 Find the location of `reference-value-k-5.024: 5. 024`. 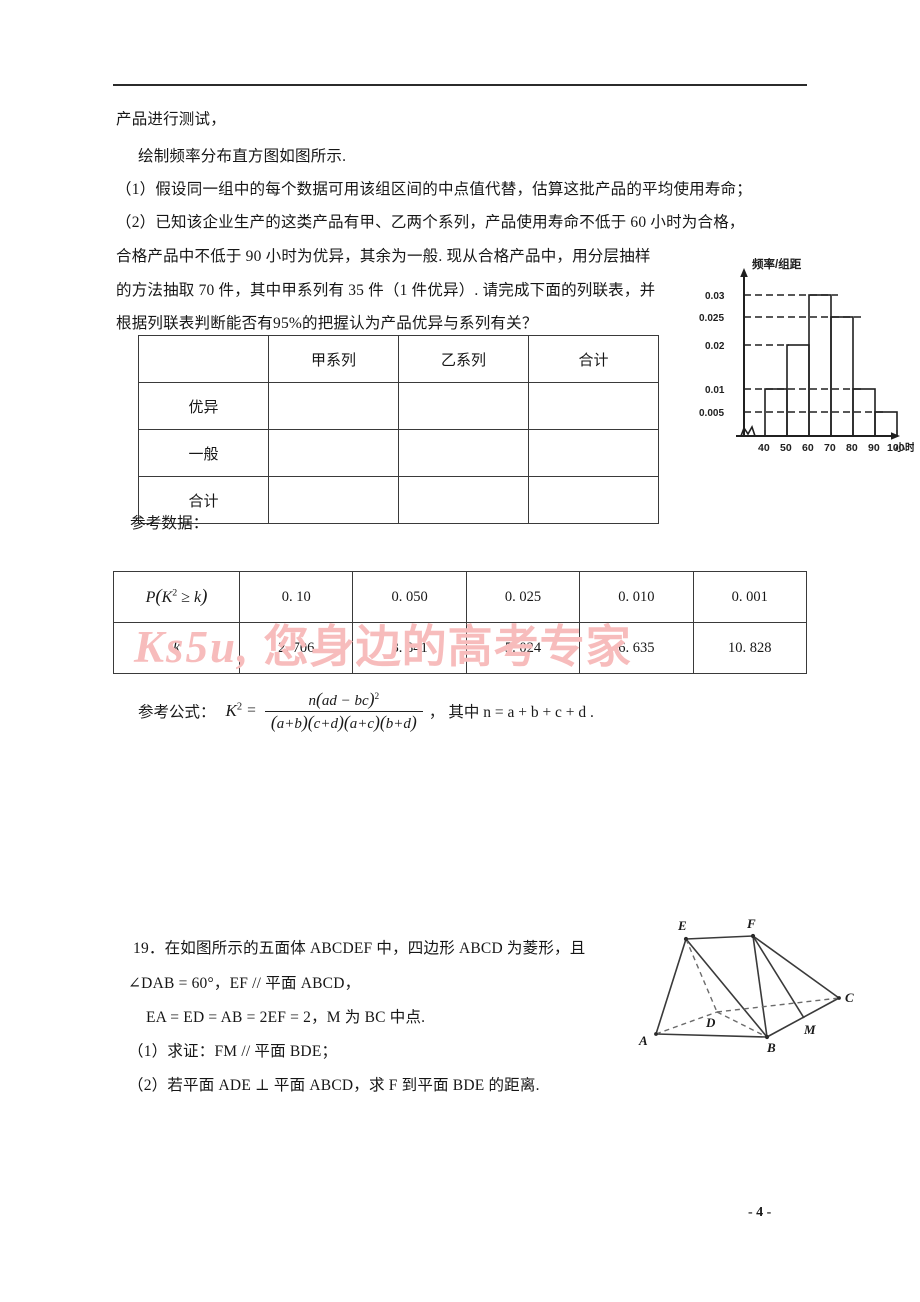

reference-value-k-5.024: 5. 024 is located at coordinates (523, 648).